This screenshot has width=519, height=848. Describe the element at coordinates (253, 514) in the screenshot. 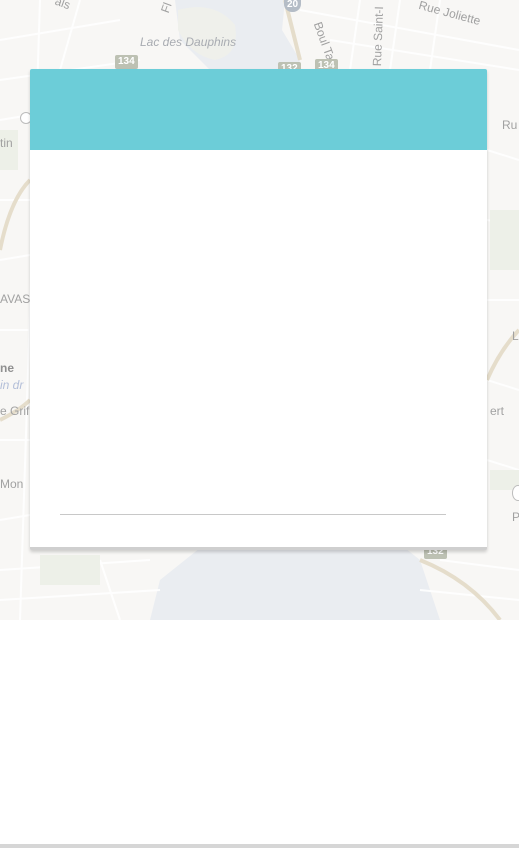

I see `modal-divider` at that location.